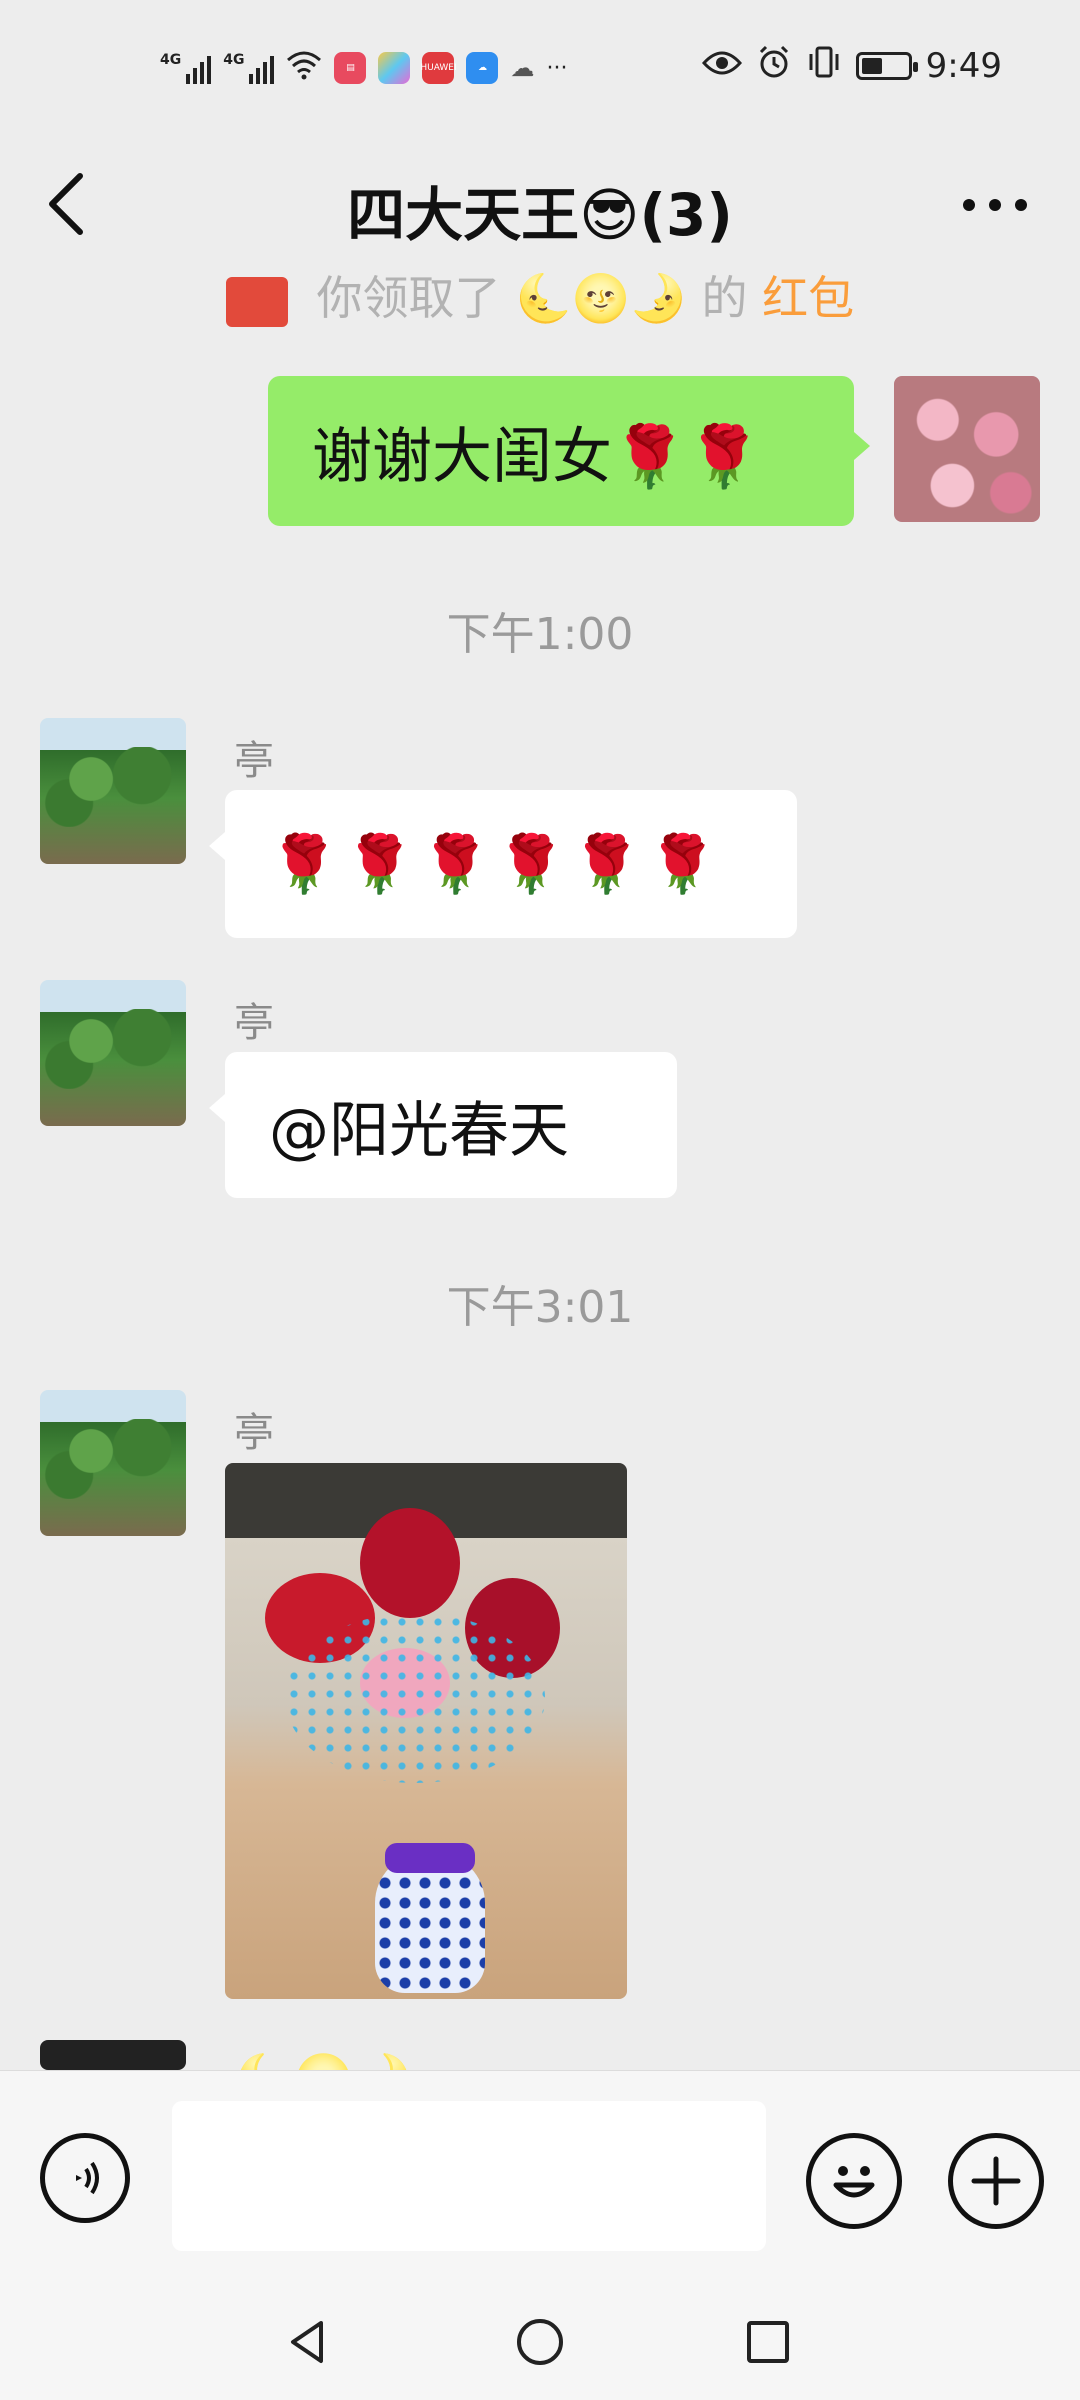 Image resolution: width=1080 pixels, height=2400 pixels. What do you see at coordinates (443, 1125) in the screenshot?
I see `incoming-message-bubble: @阳光春天` at bounding box center [443, 1125].